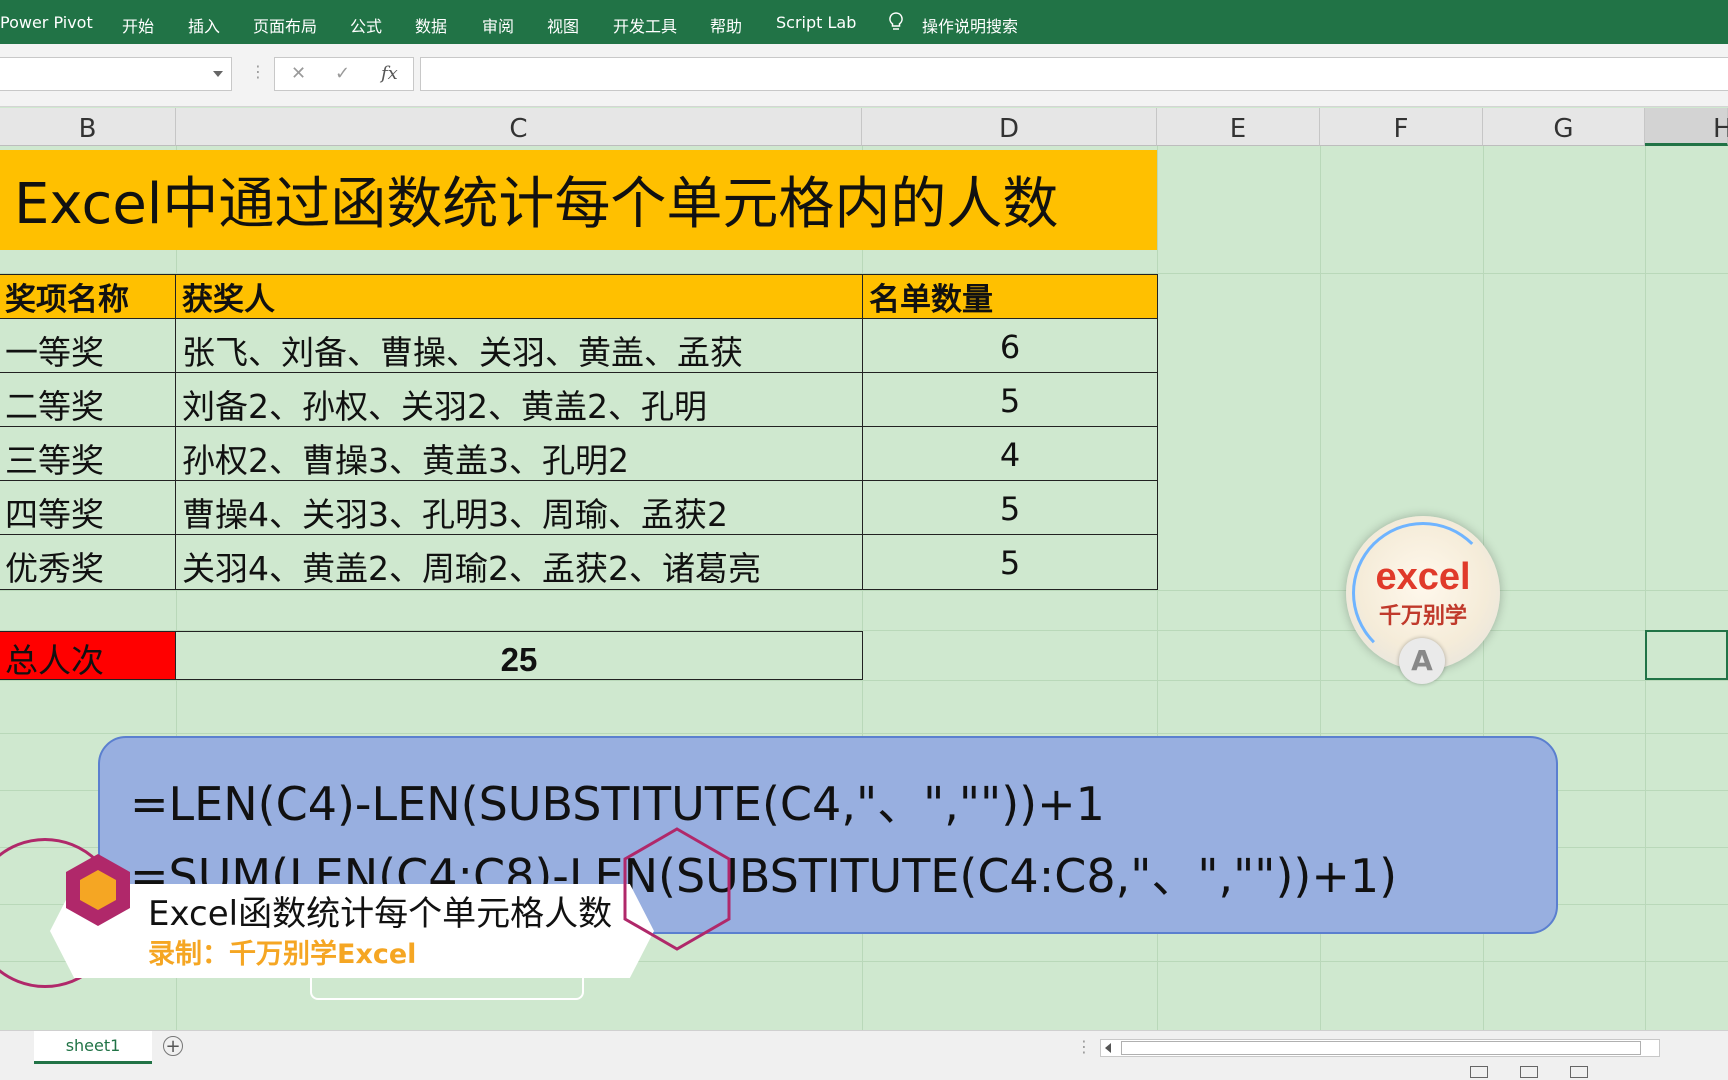 The height and width of the screenshot is (1080, 1728). I want to click on status-bar, so click(864, 1072).